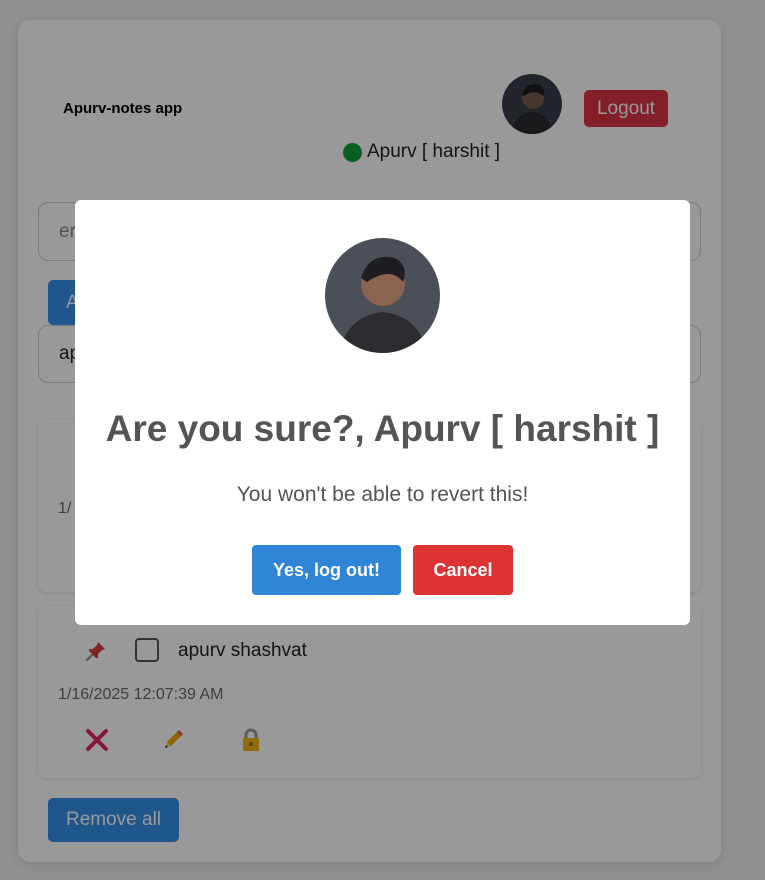  Describe the element at coordinates (382, 428) in the screenshot. I see `dialog-title: Are you sure?, Apurv [ harshit ]` at that location.